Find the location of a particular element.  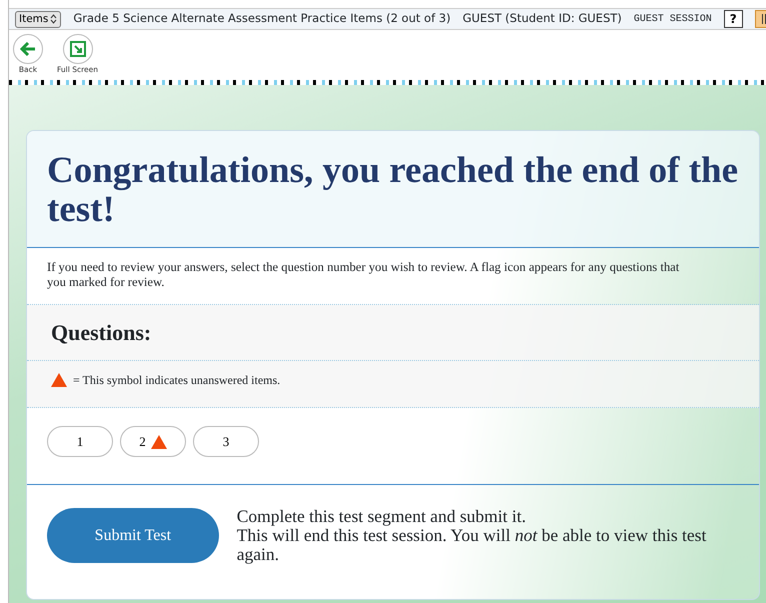

full-screen-icon is located at coordinates (78, 49).